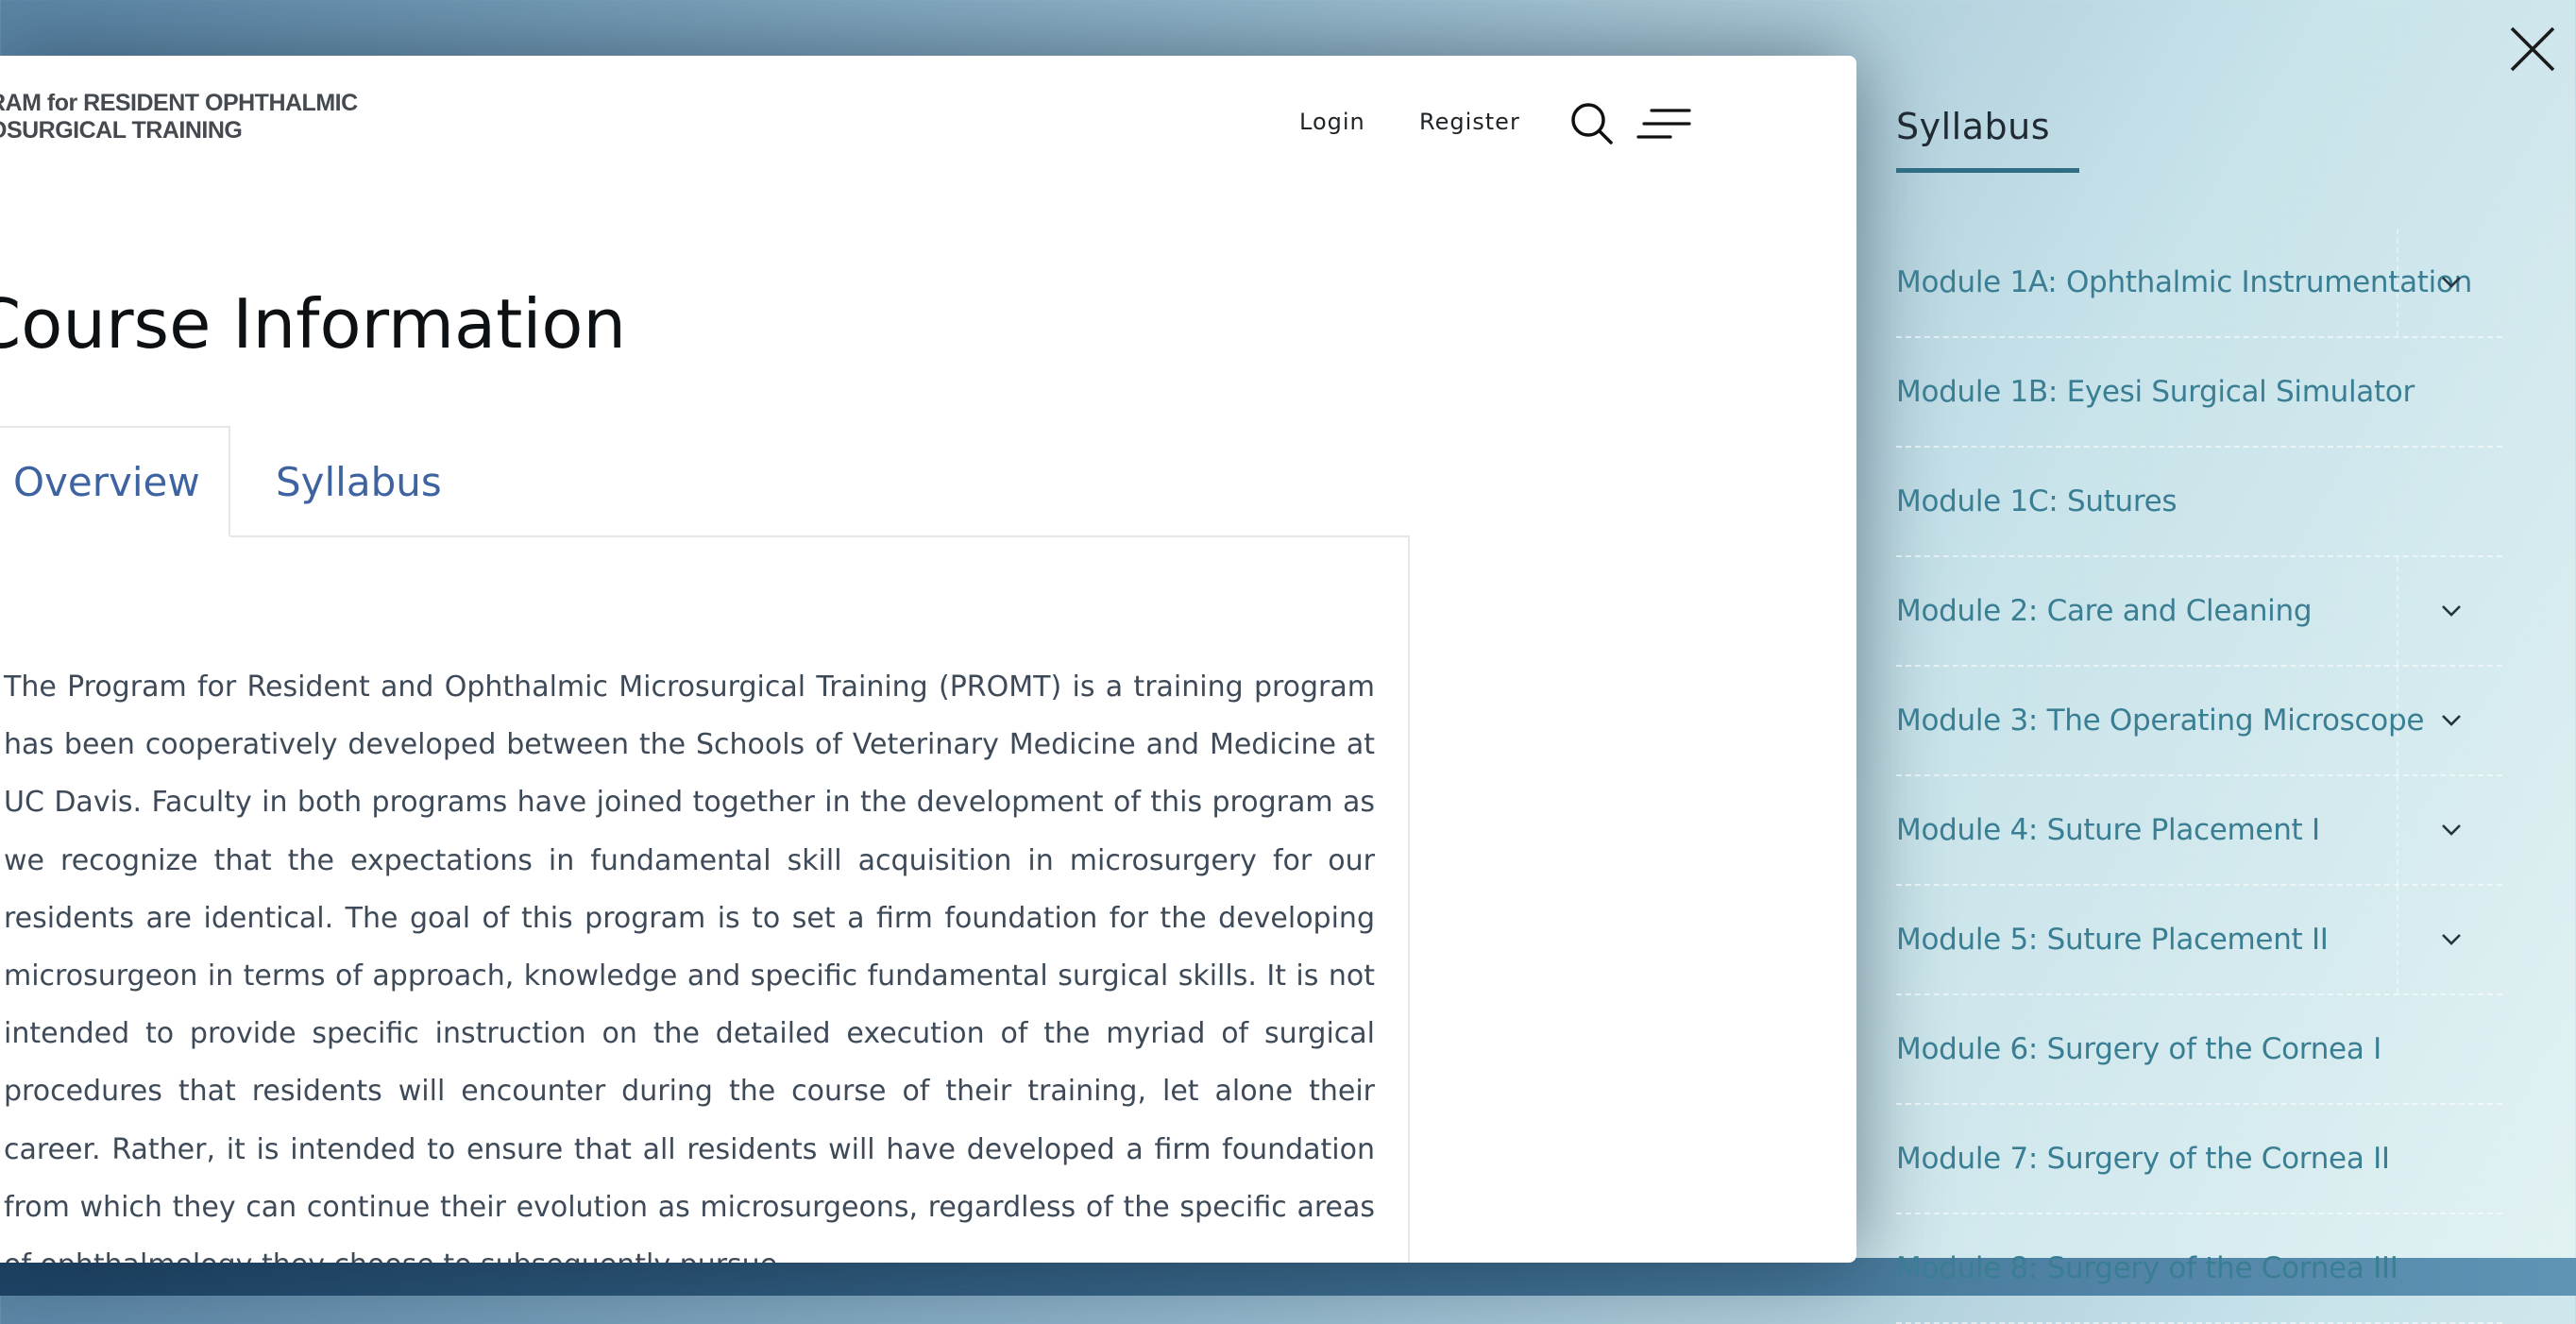 The image size is (2576, 1324). I want to click on tab-overview: Overview, so click(115, 481).